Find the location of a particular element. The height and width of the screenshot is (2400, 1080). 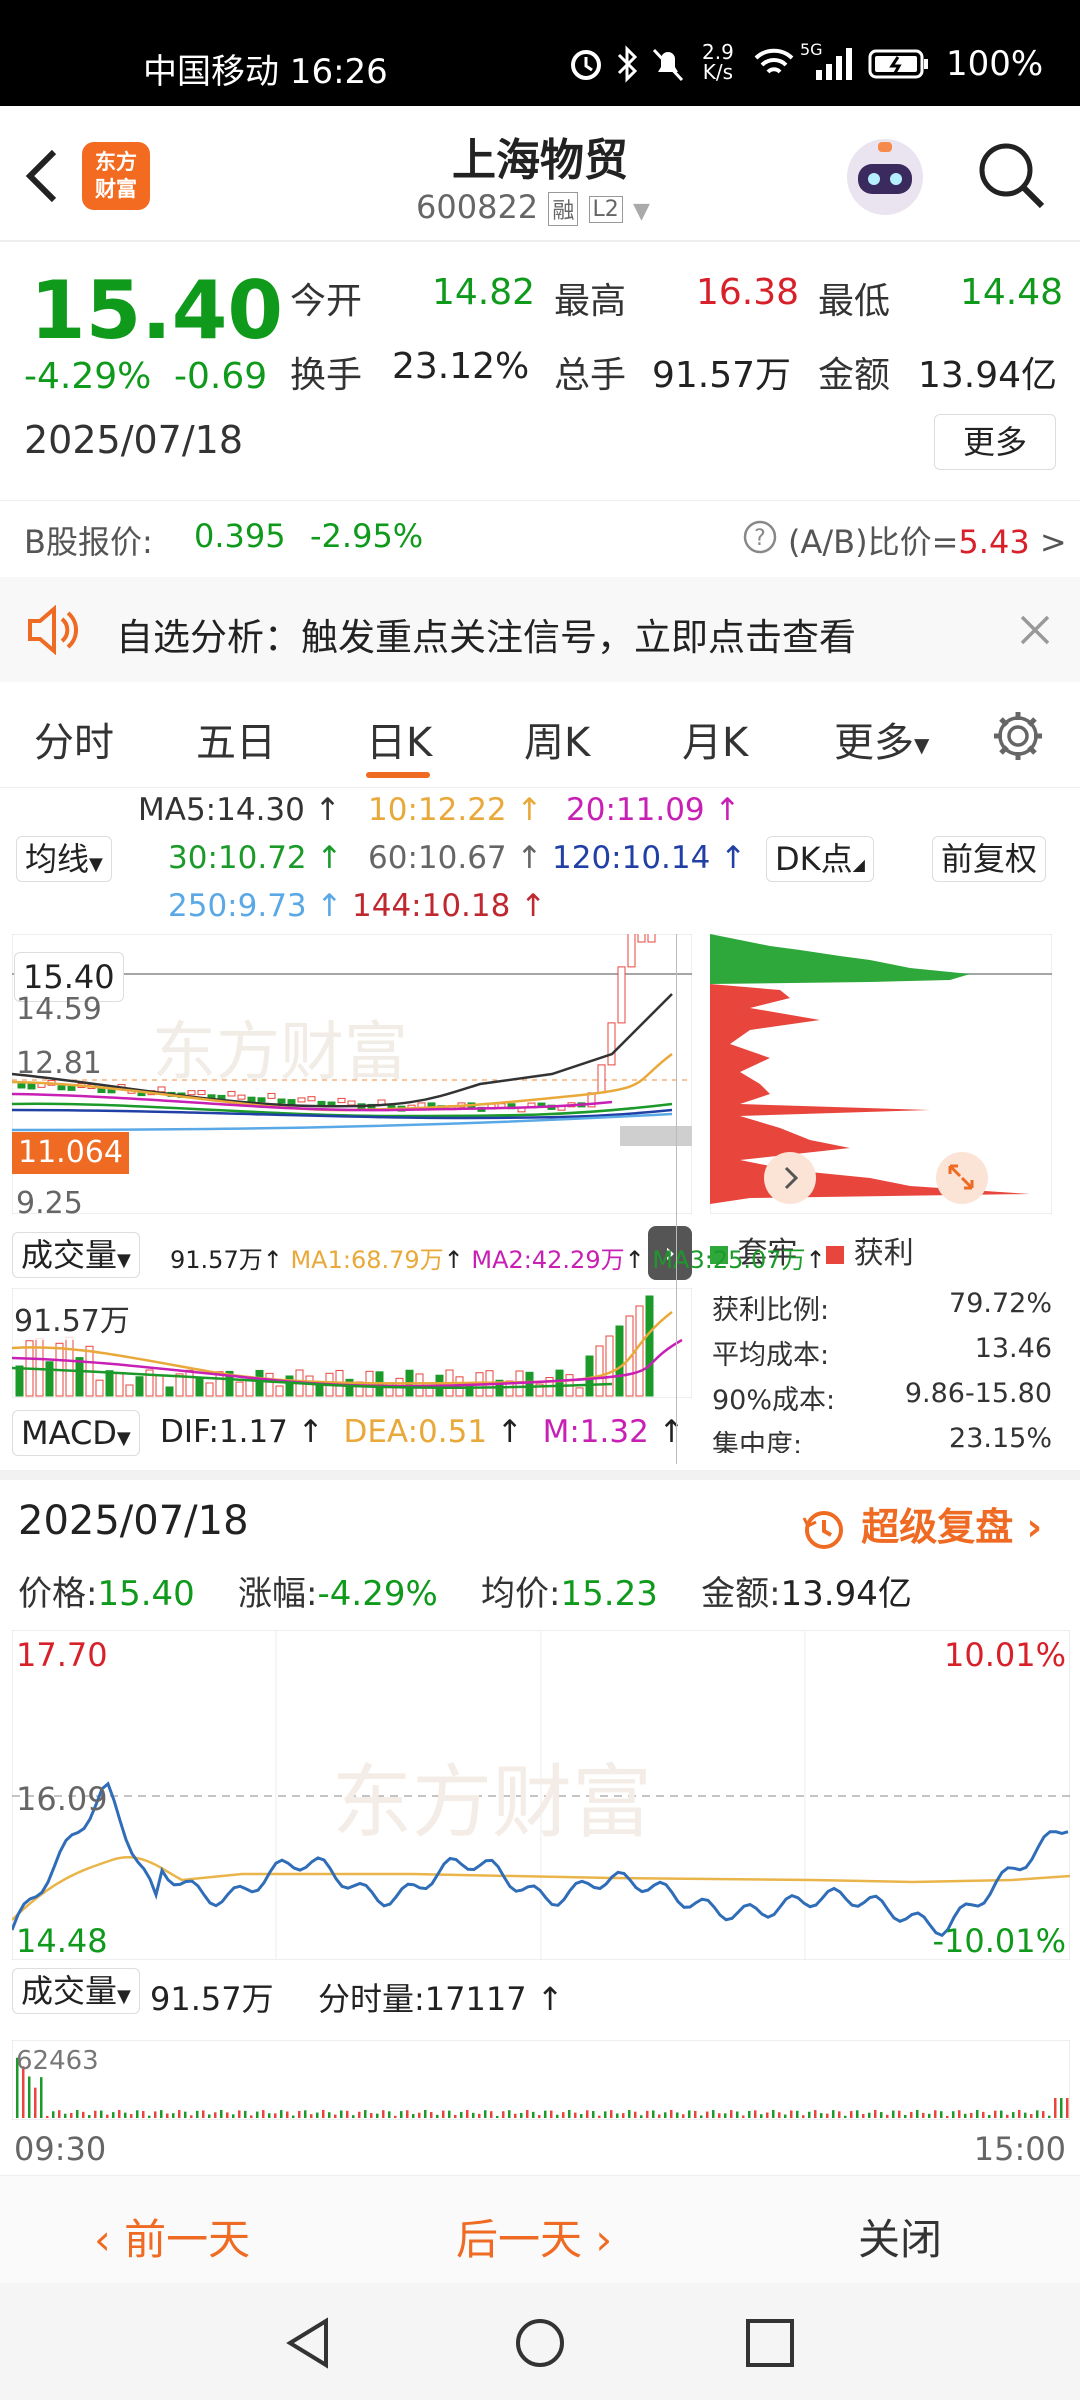

alarm-icon is located at coordinates (586, 65).